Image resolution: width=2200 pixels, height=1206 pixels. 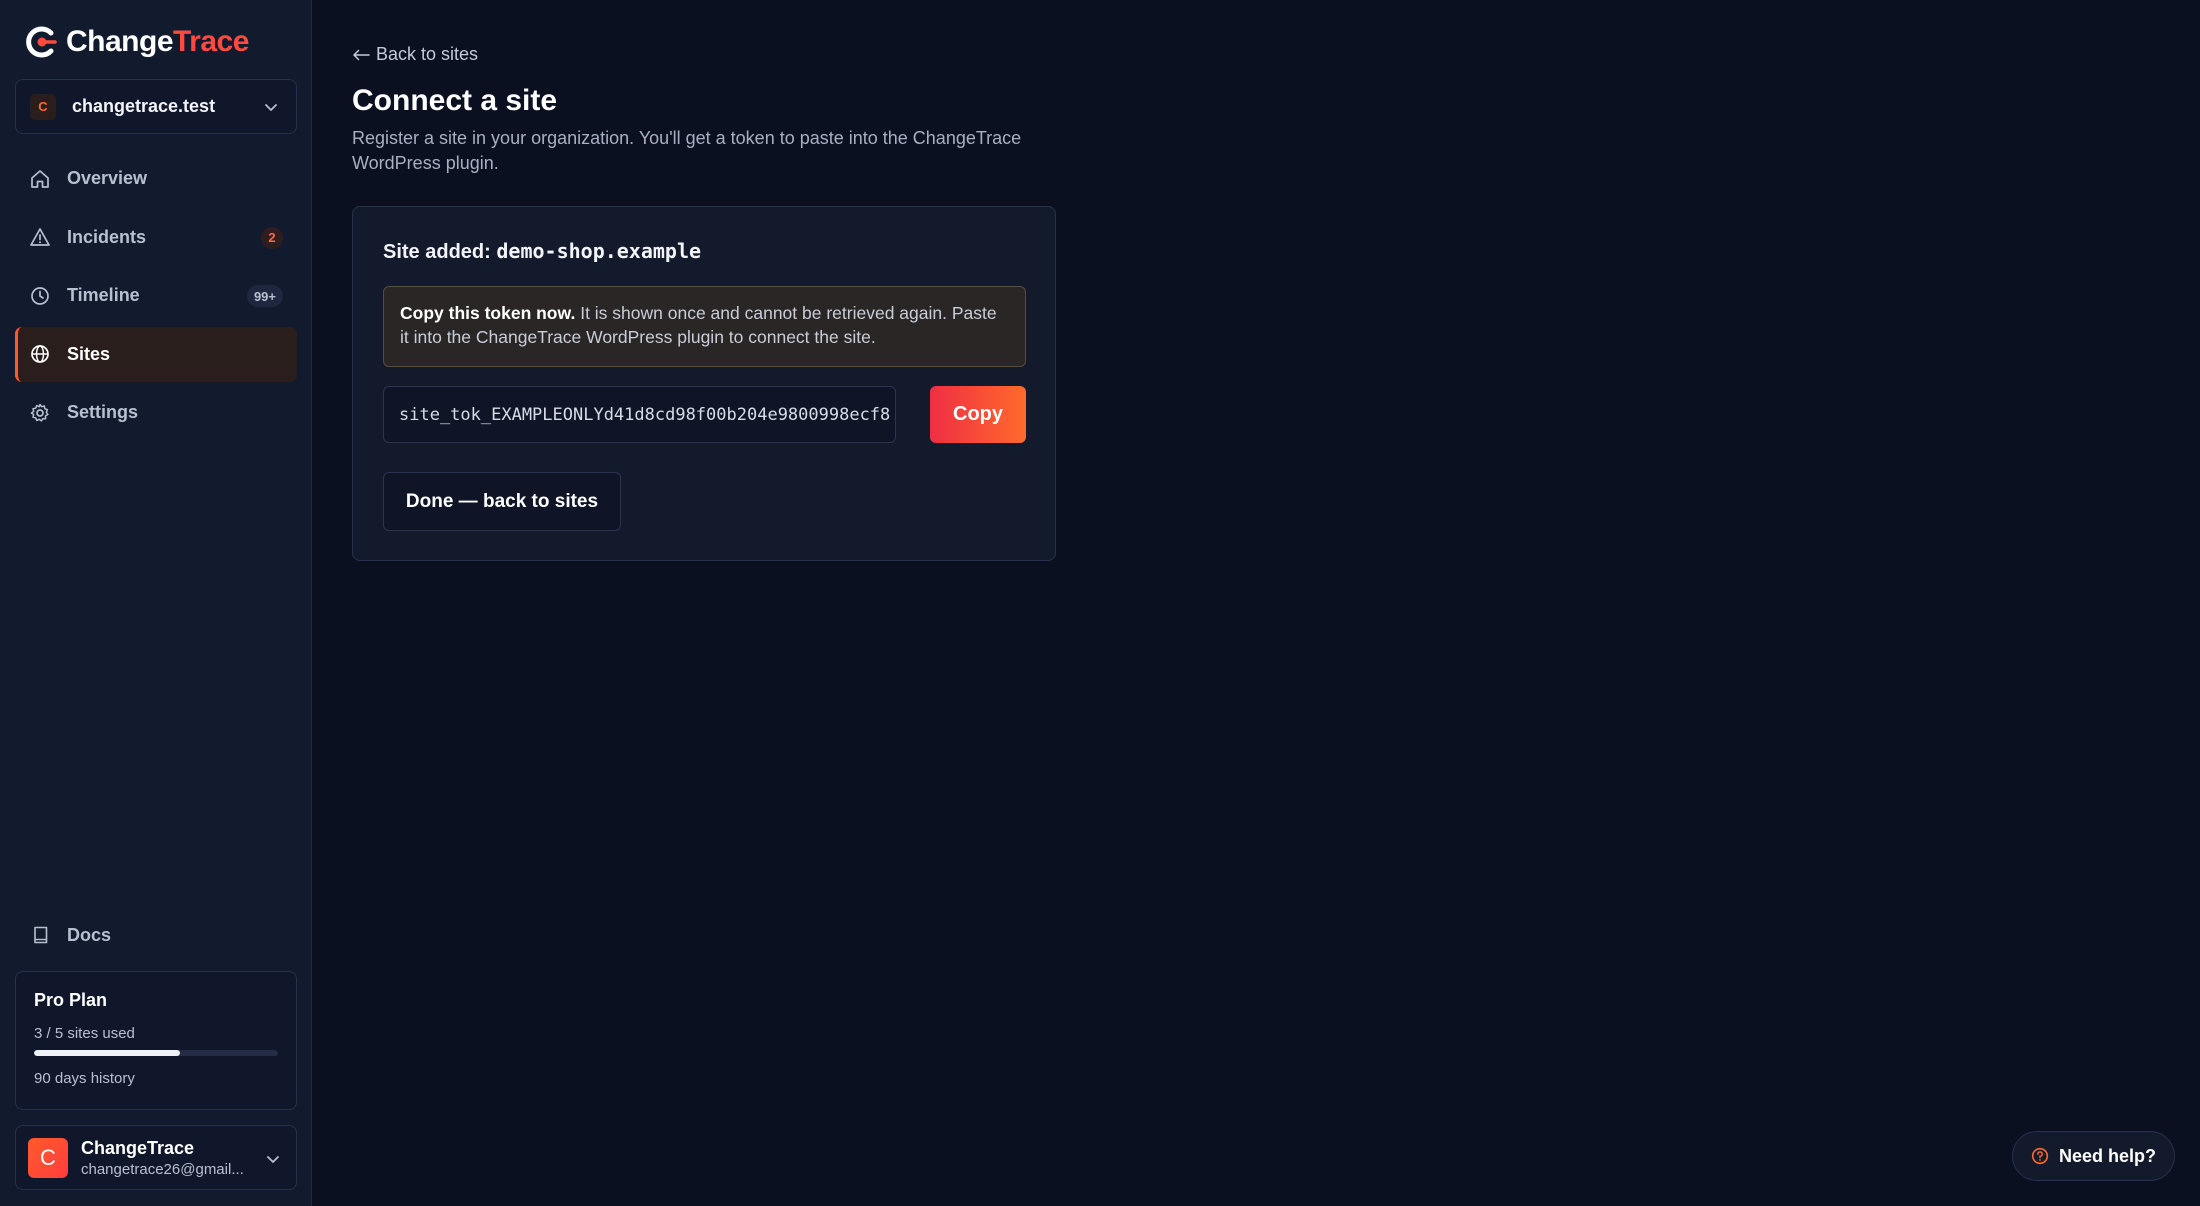 I want to click on need-help-button: Need help?, so click(x=2093, y=1156).